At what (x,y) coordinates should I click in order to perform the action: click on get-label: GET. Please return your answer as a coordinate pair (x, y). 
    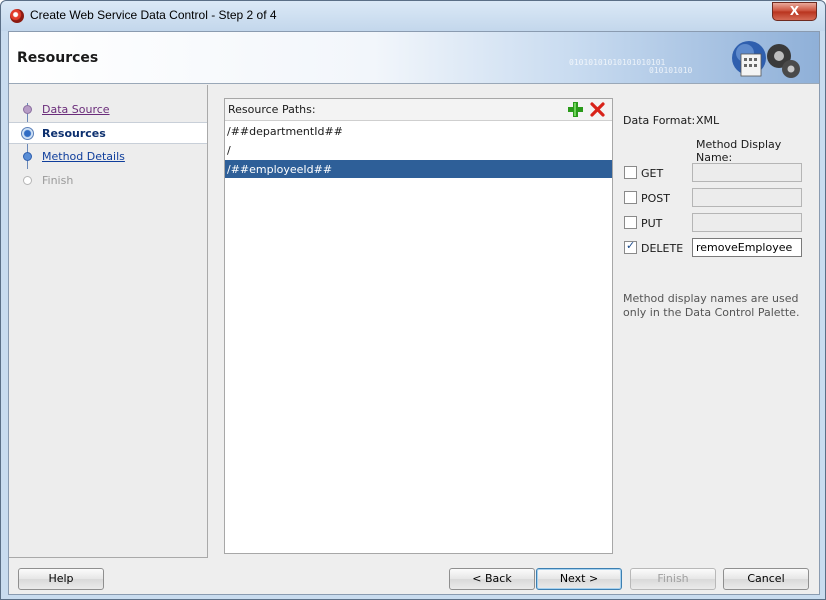
    Looking at the image, I should click on (652, 173).